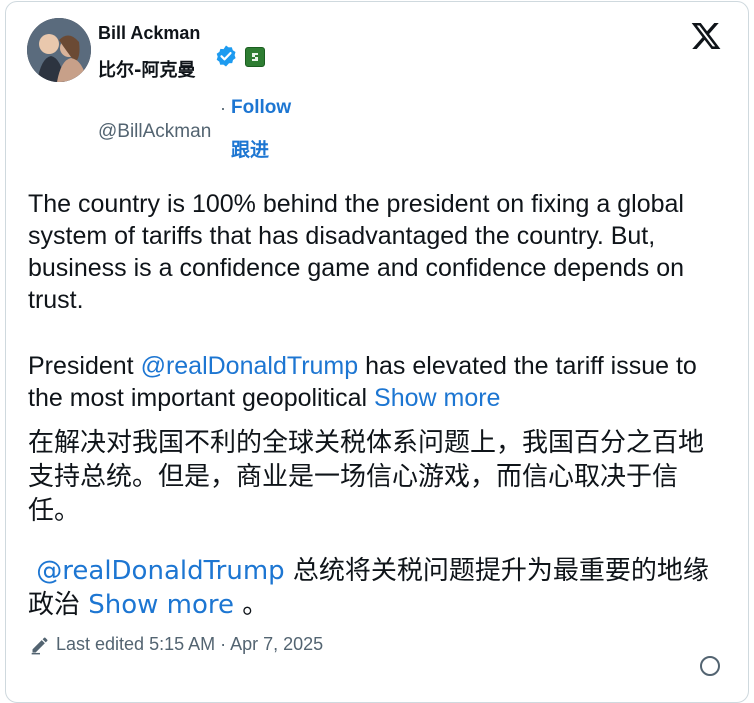  I want to click on show-more-link: Show more, so click(437, 398).